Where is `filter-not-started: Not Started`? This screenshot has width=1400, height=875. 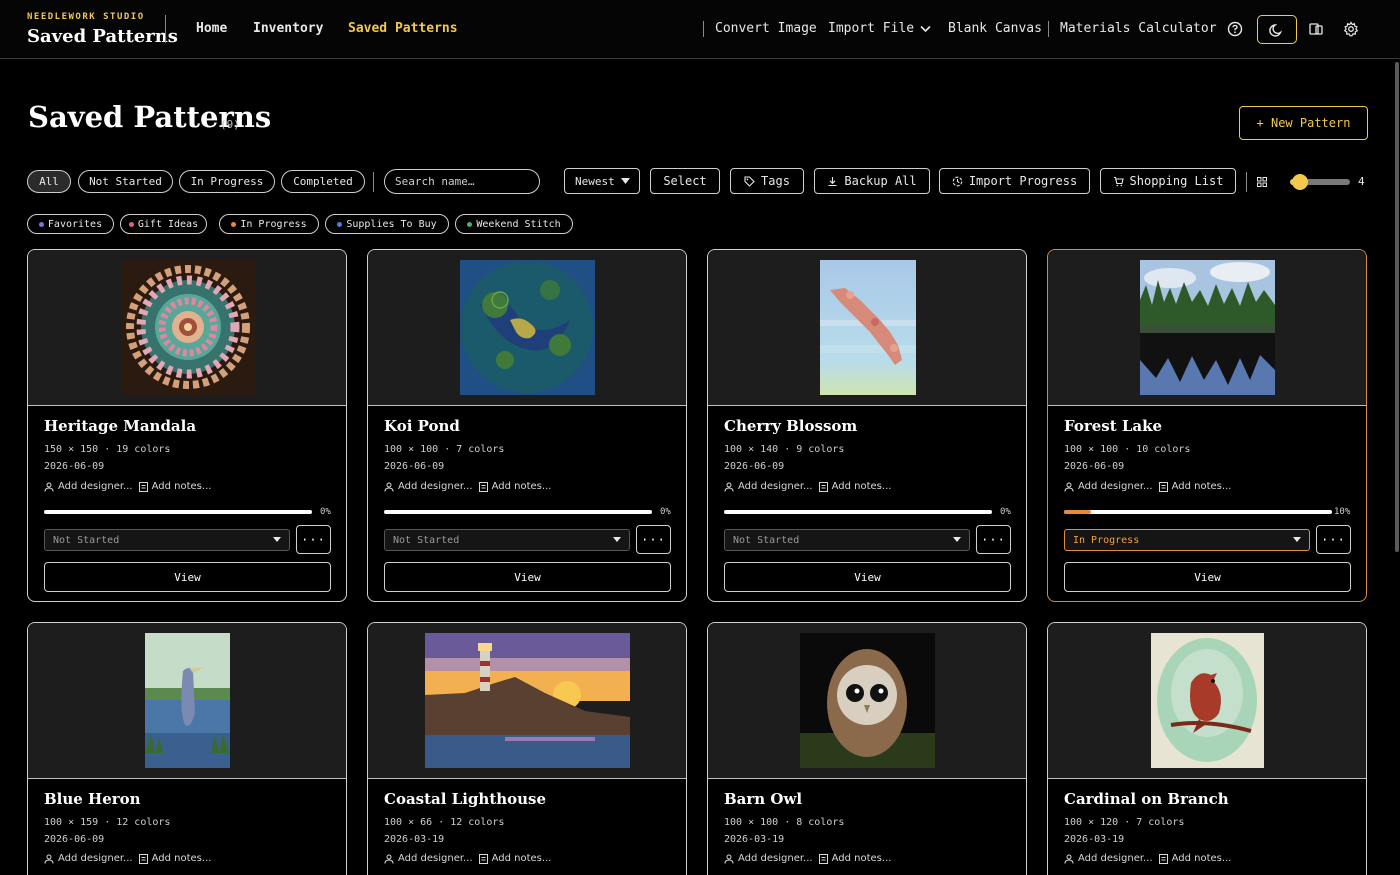 filter-not-started: Not Started is located at coordinates (125, 181).